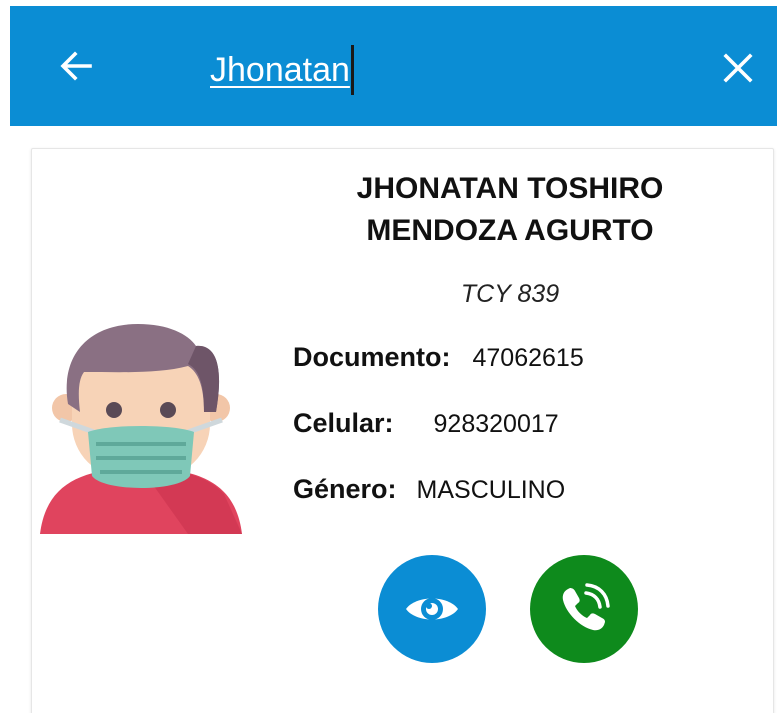 This screenshot has height=713, width=777. Describe the element at coordinates (528, 358) in the screenshot. I see `documento-value: 47062615` at that location.